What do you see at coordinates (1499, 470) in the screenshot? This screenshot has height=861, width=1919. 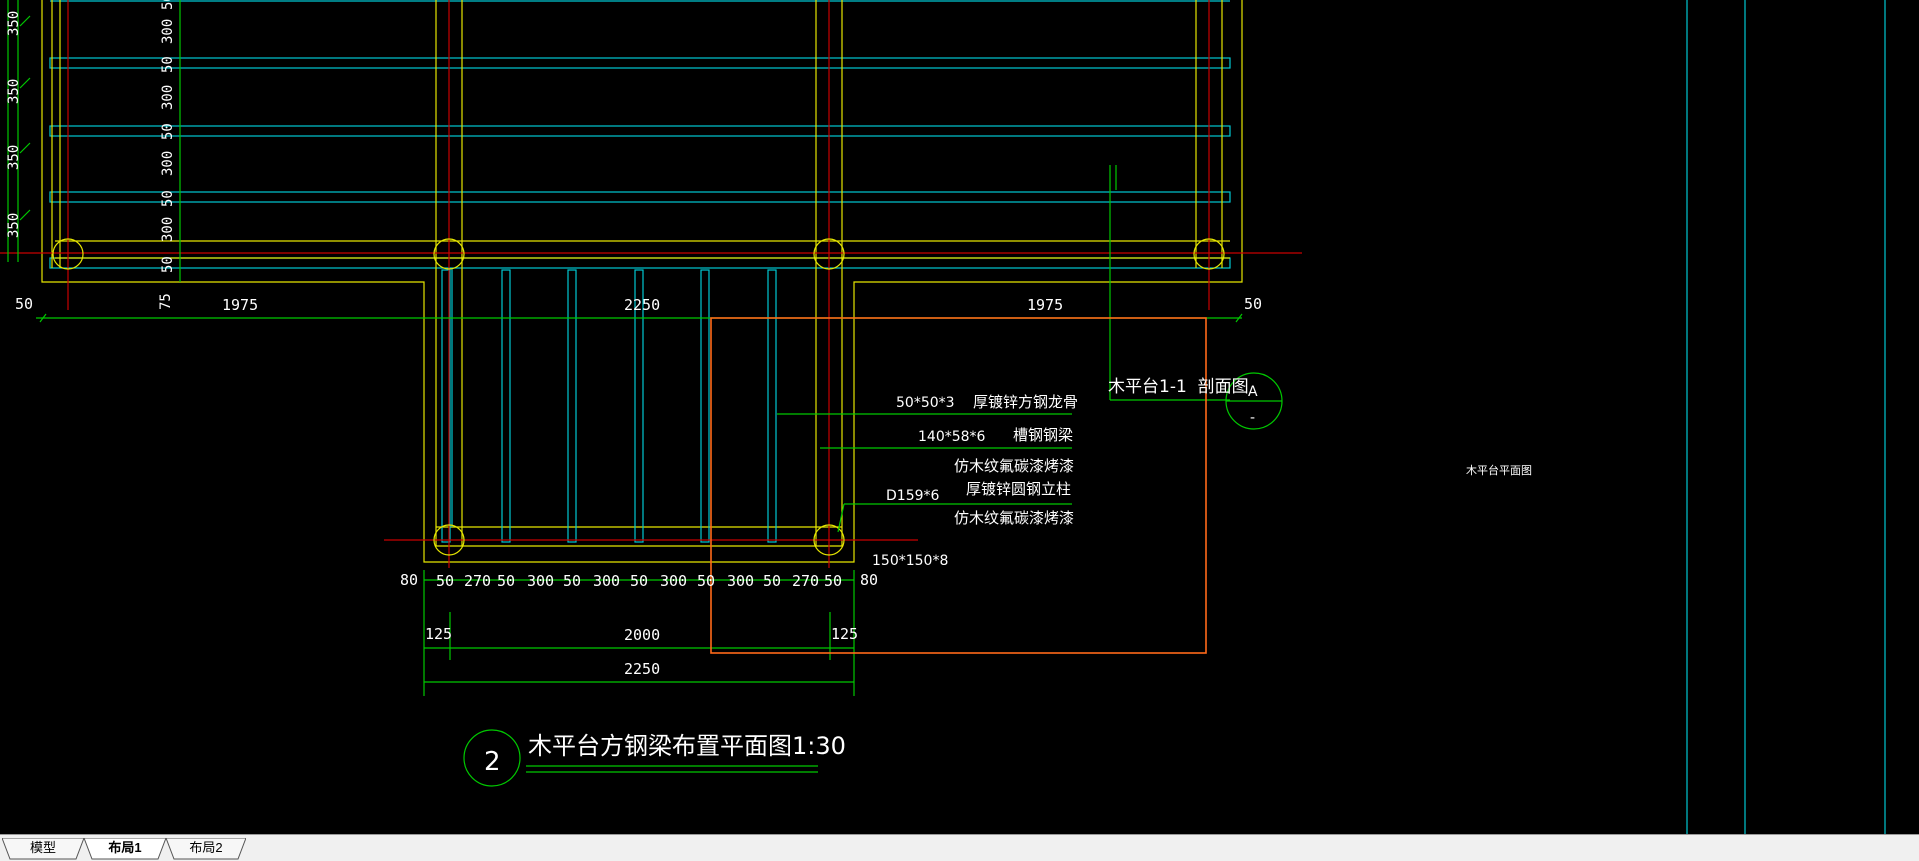 I see `side-label: 木平台平面图` at bounding box center [1499, 470].